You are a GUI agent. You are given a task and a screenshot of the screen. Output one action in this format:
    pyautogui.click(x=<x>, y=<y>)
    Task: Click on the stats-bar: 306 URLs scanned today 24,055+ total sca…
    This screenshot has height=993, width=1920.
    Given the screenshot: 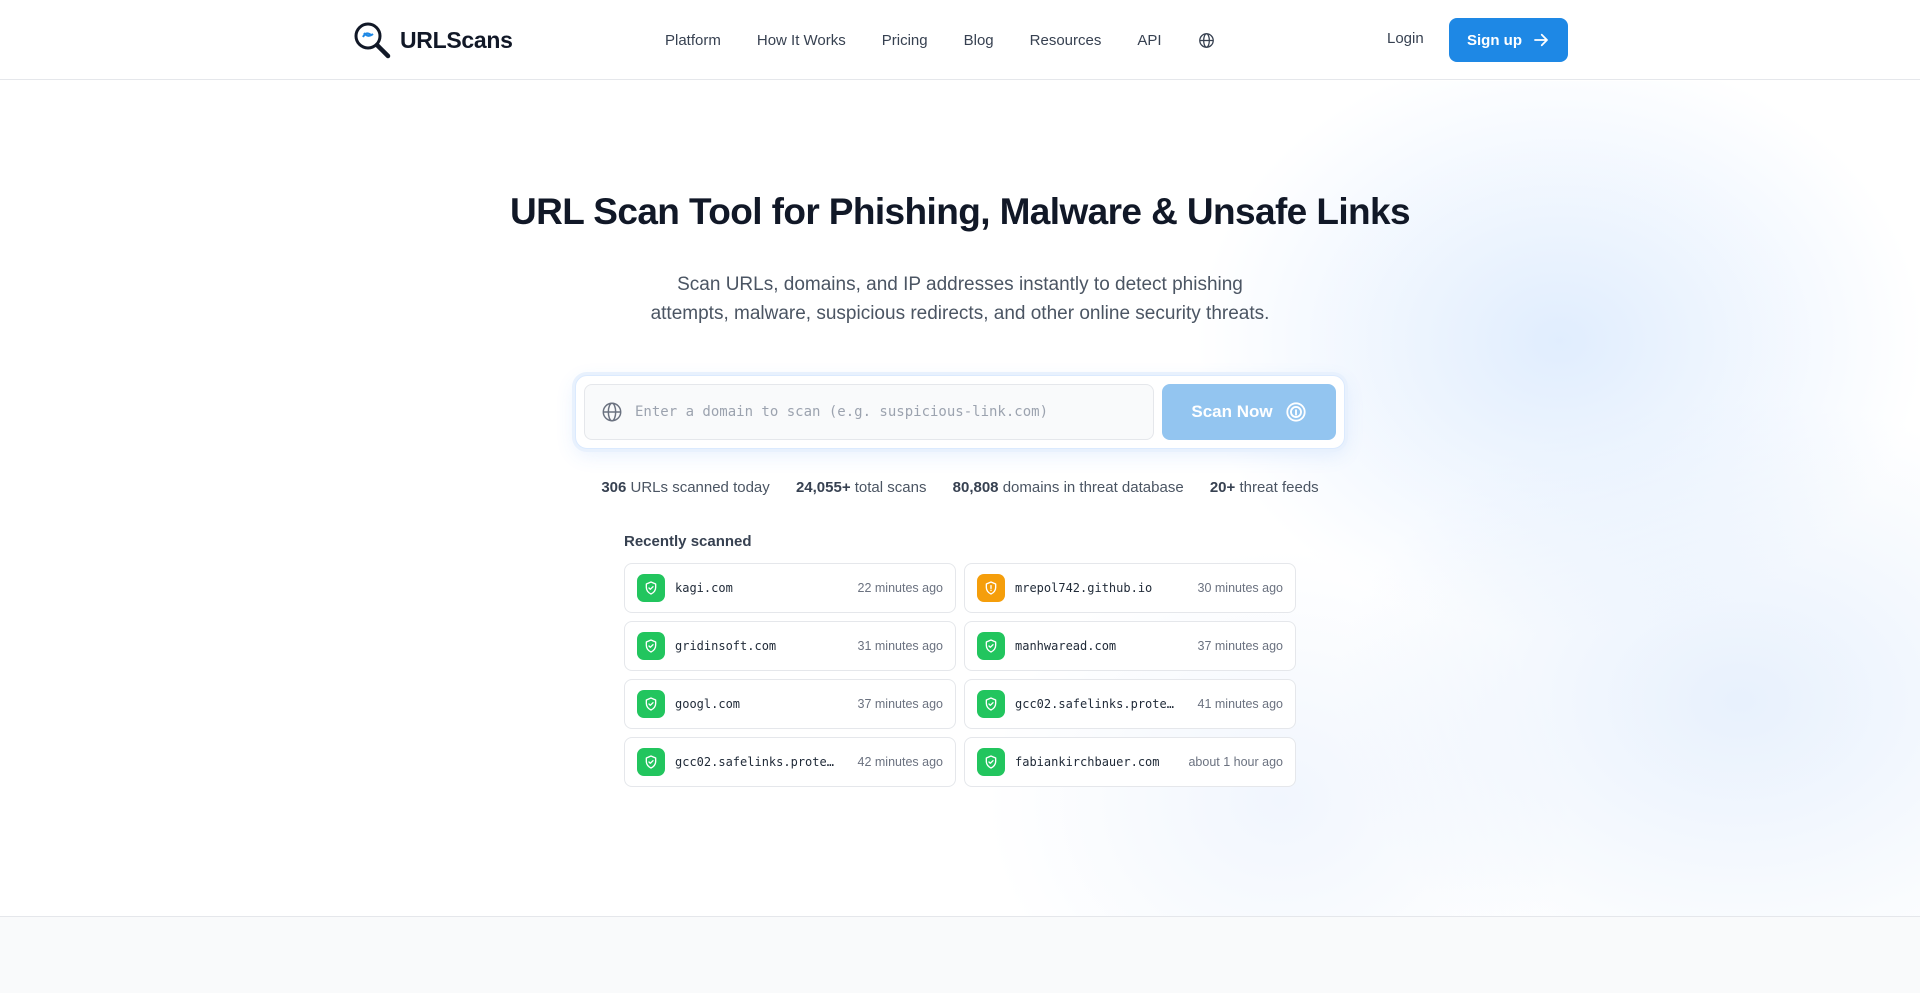 What is the action you would take?
    pyautogui.click(x=960, y=487)
    